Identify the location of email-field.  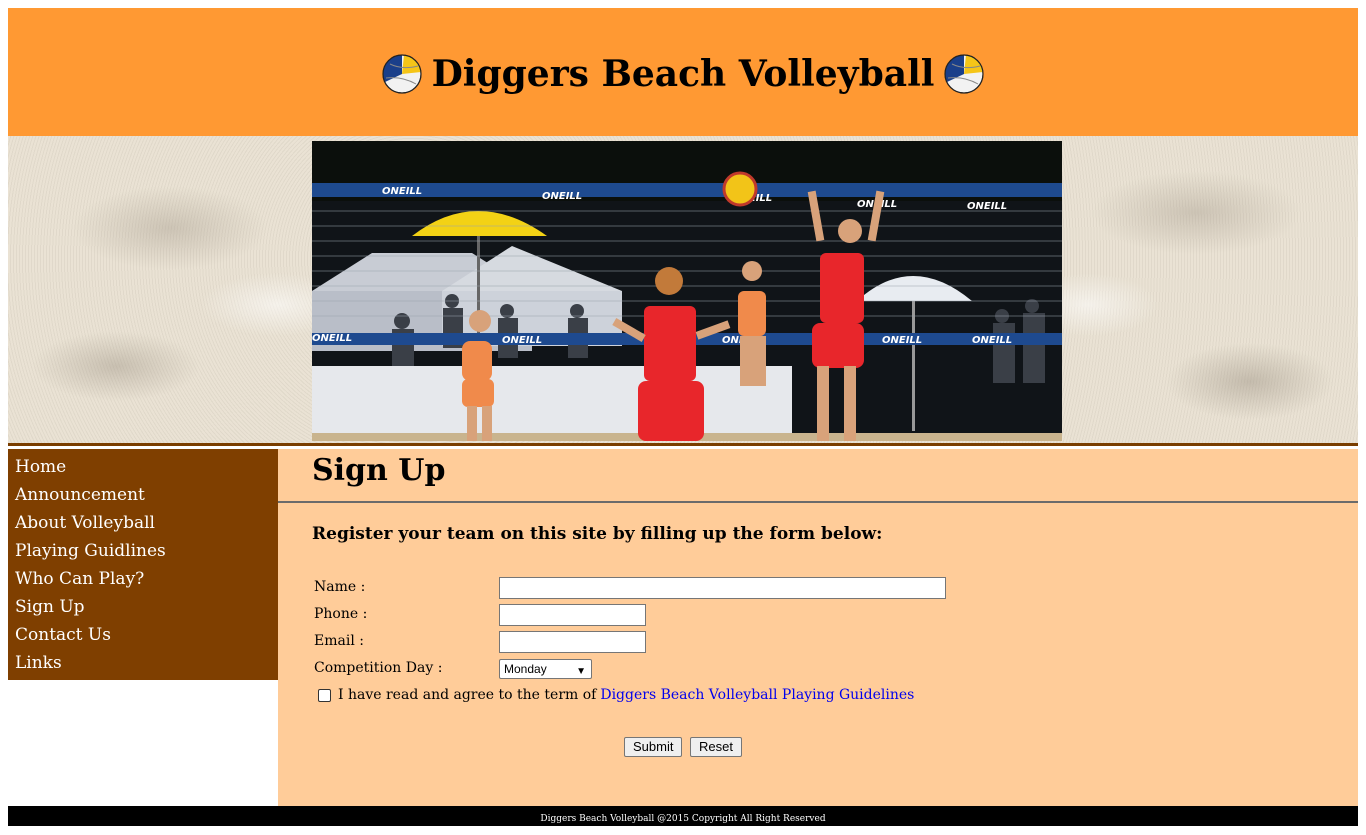
(572, 642).